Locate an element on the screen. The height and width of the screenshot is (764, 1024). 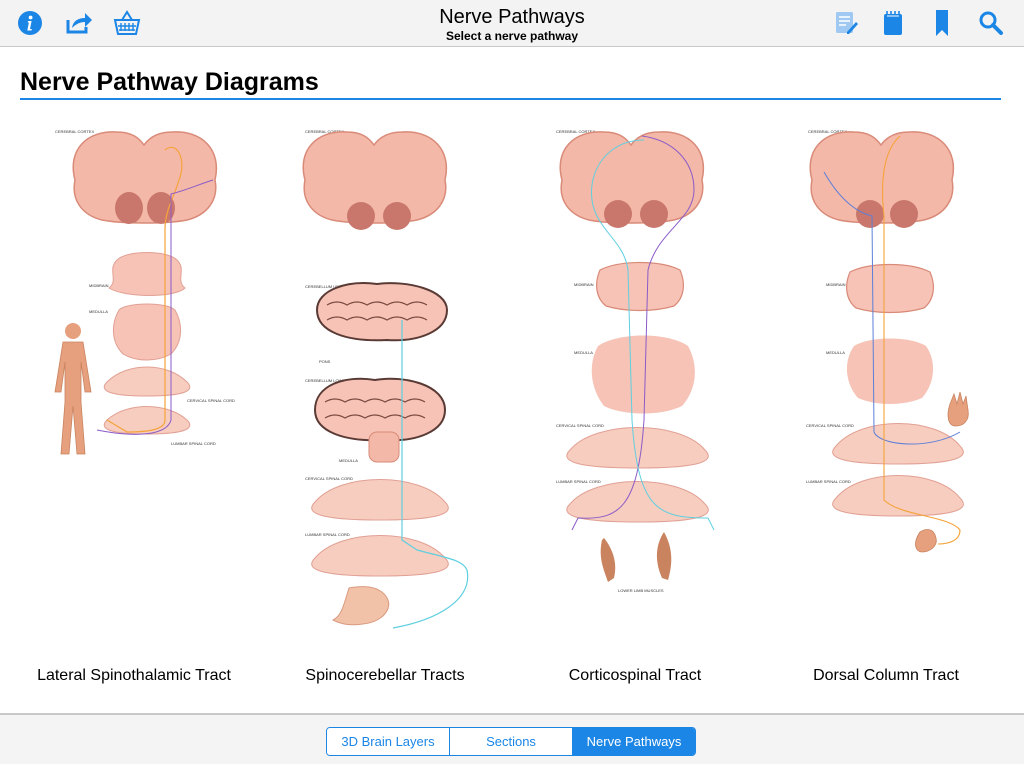
tab-nerve-pathways: Nerve Pathways is located at coordinates (634, 741).